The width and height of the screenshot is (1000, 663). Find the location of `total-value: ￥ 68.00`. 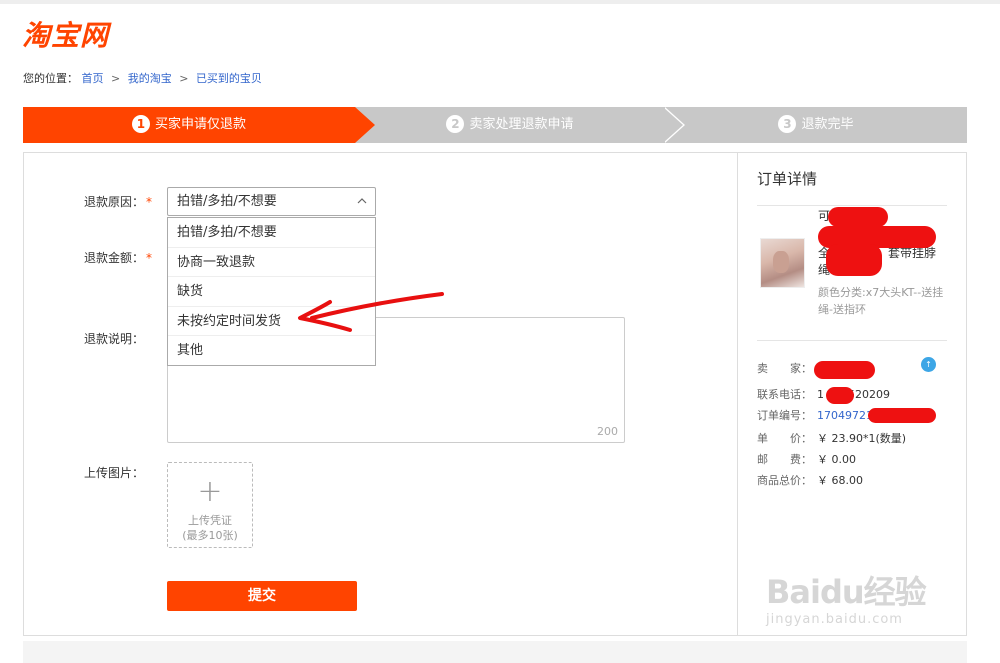

total-value: ￥ 68.00 is located at coordinates (840, 480).